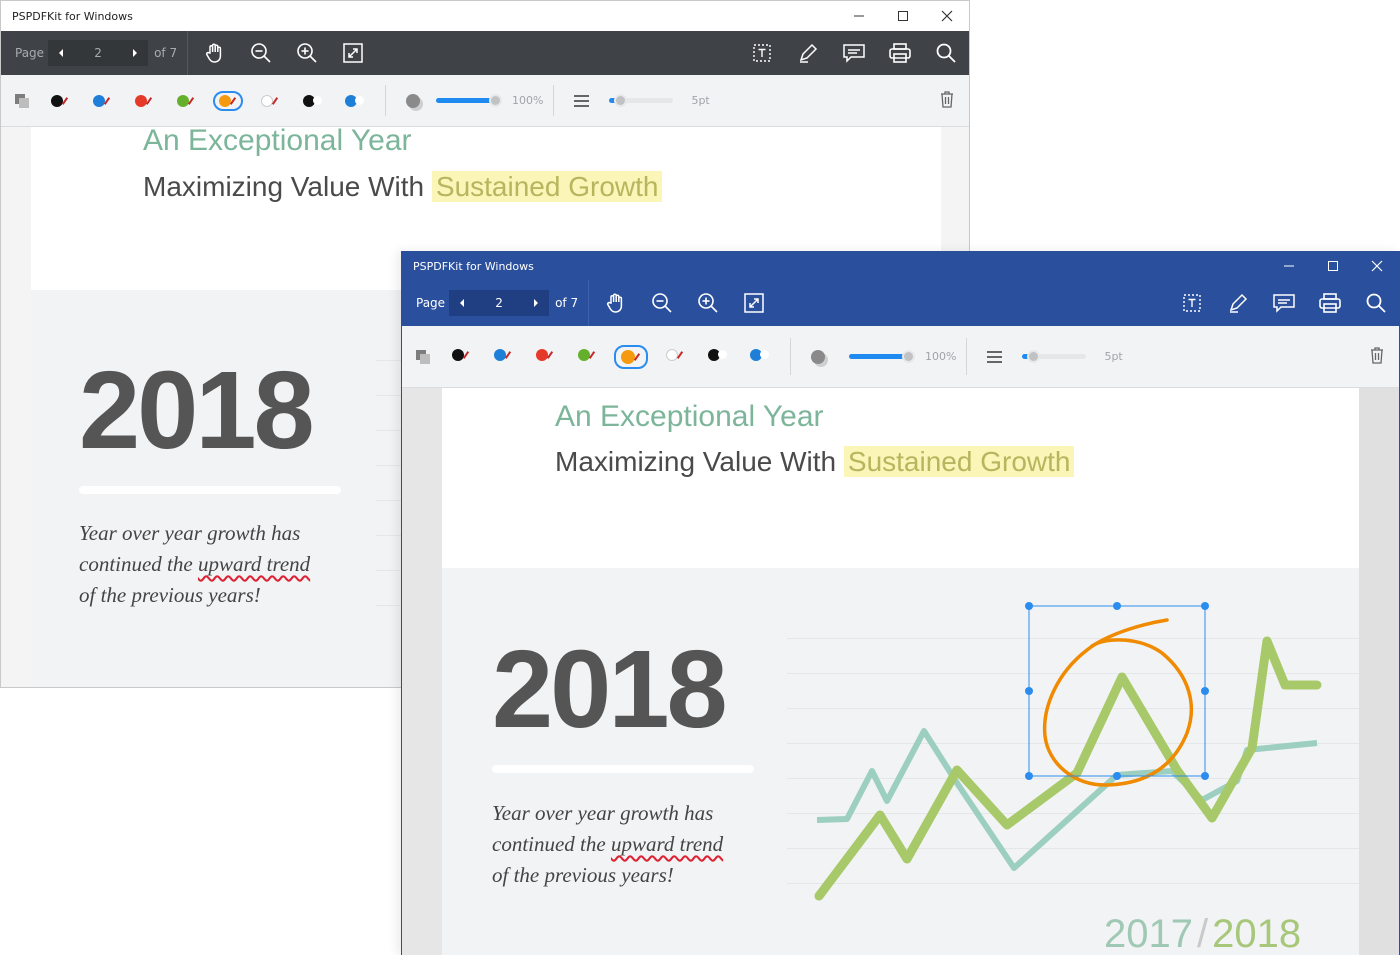  I want to click on comment-icon, so click(854, 53).